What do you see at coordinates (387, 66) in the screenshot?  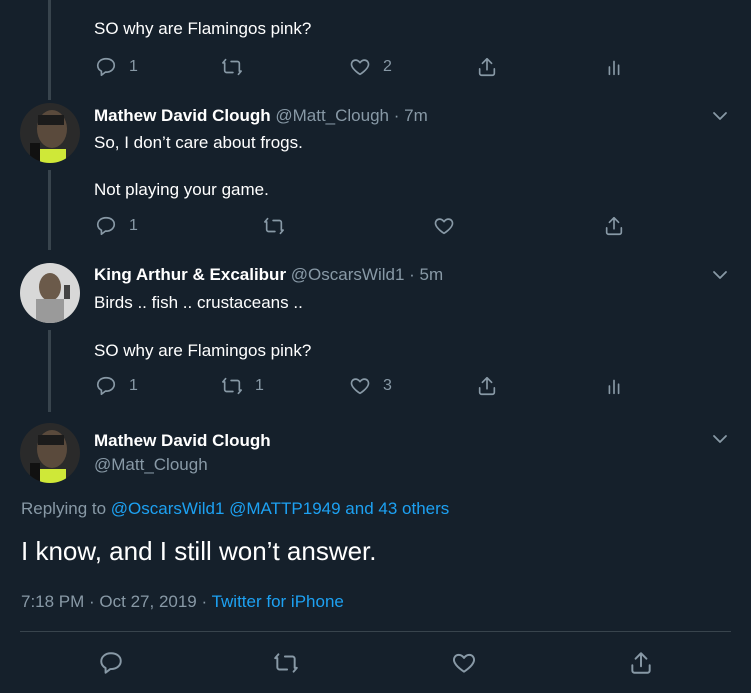 I see `like-count: 2` at bounding box center [387, 66].